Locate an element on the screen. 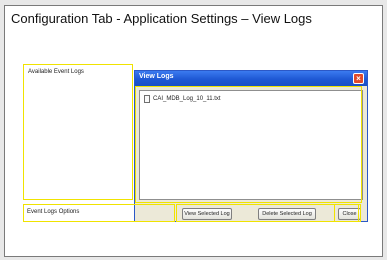 The width and height of the screenshot is (387, 260). option-buttons-highlight is located at coordinates (267, 213).